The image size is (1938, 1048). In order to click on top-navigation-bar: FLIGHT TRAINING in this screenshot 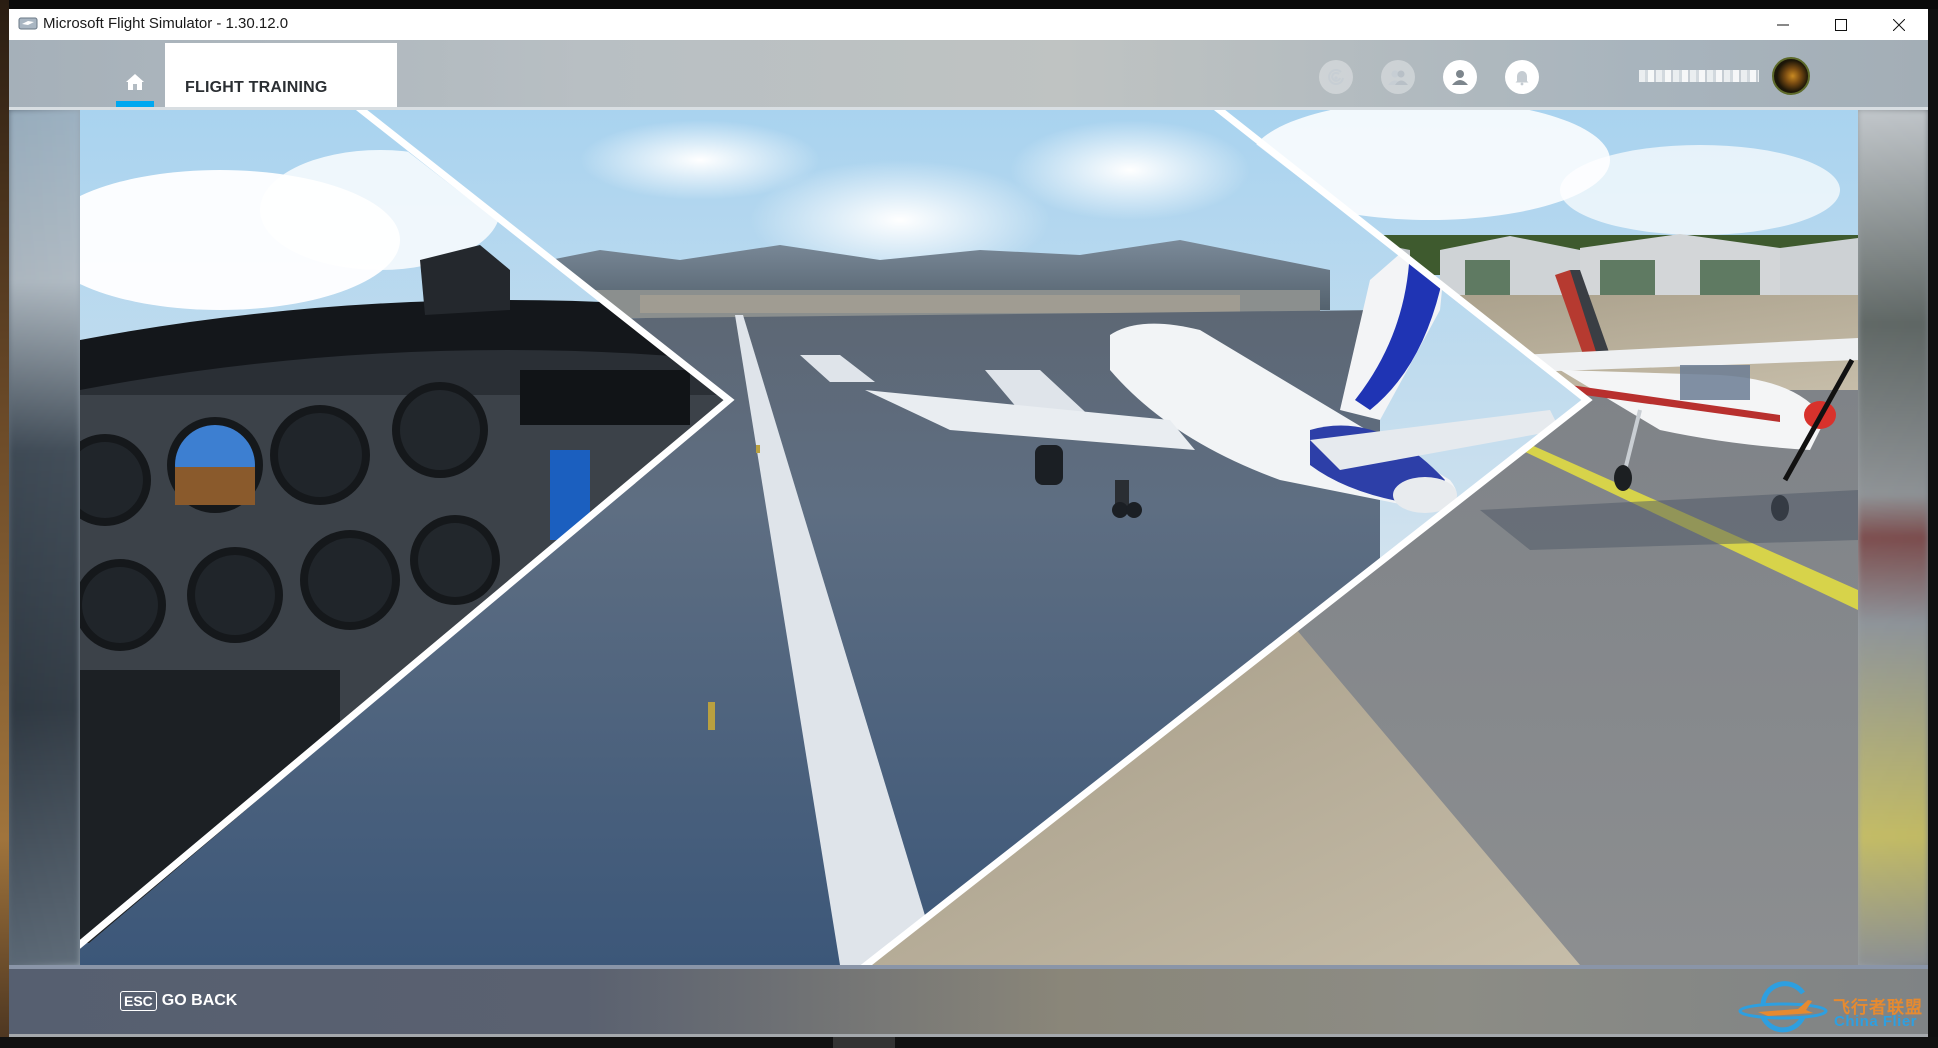, I will do `click(968, 75)`.